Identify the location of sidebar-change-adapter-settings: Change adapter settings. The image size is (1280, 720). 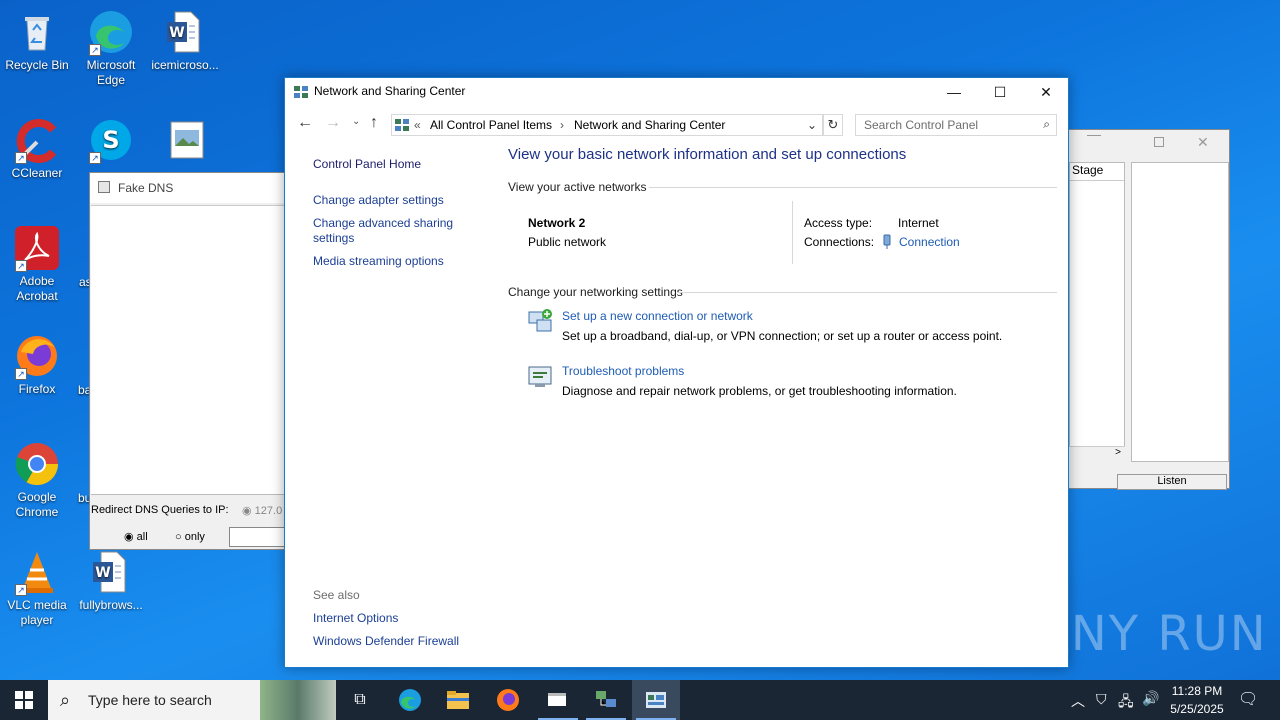
(378, 200).